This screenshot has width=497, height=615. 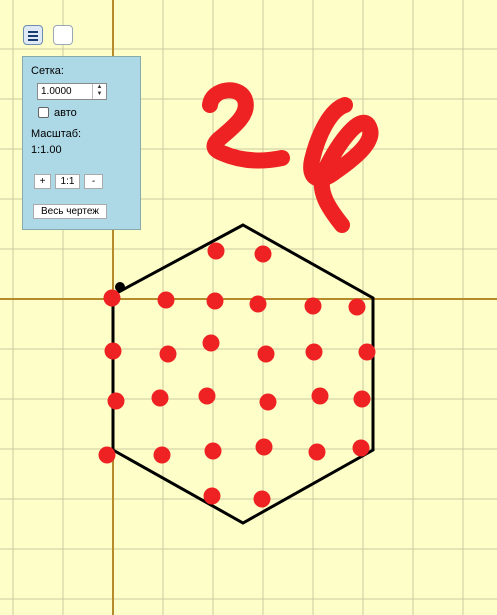 What do you see at coordinates (63, 35) in the screenshot?
I see `blank-tool-button` at bounding box center [63, 35].